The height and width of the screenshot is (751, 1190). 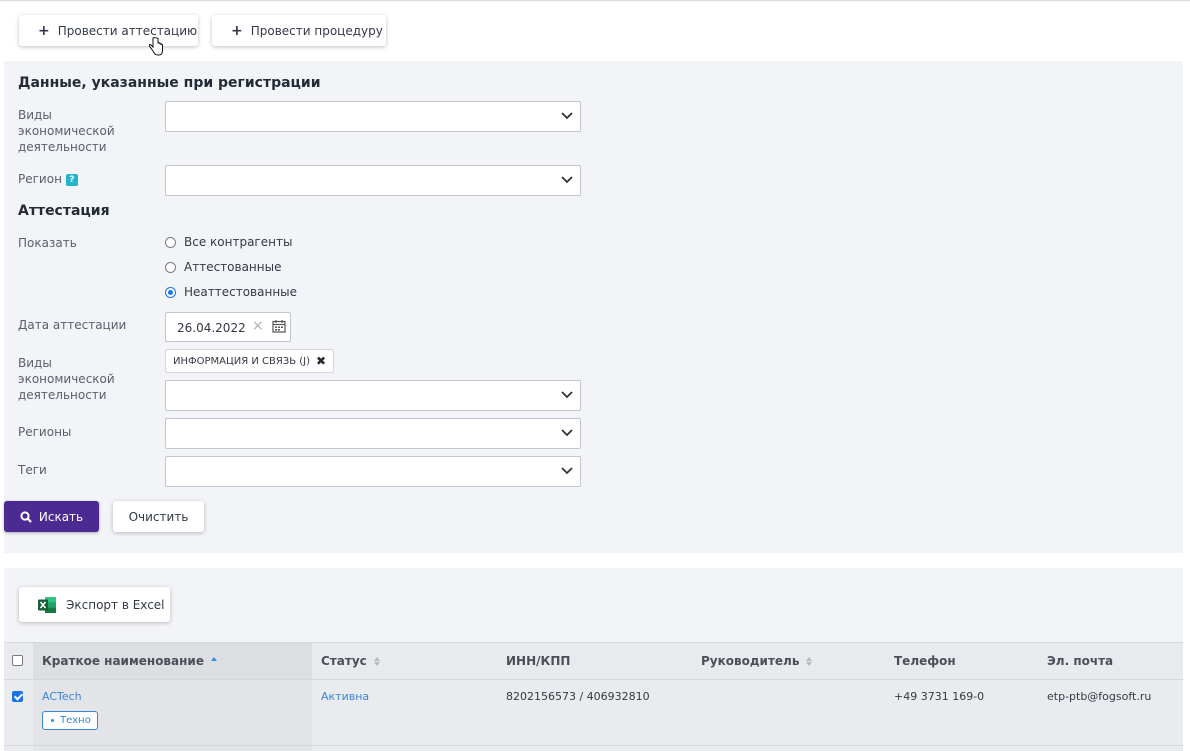 What do you see at coordinates (172, 748) in the screenshot?
I see `sorted-column-bg` at bounding box center [172, 748].